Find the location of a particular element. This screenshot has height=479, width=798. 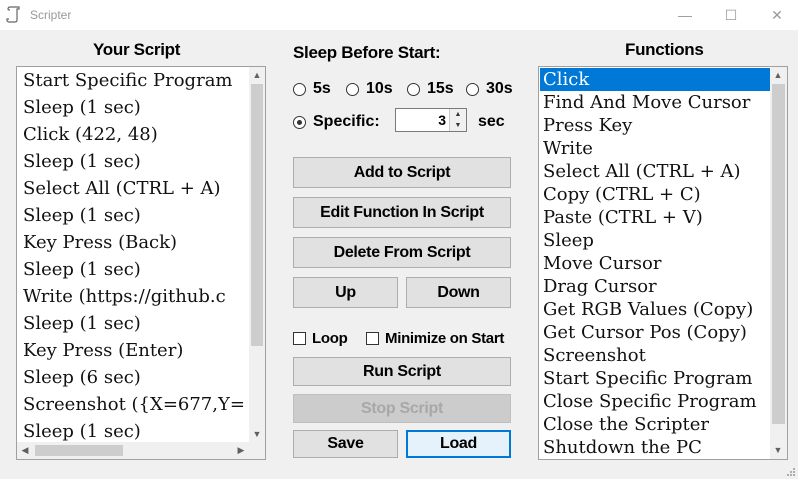

scroll-app-icon is located at coordinates (13, 14).